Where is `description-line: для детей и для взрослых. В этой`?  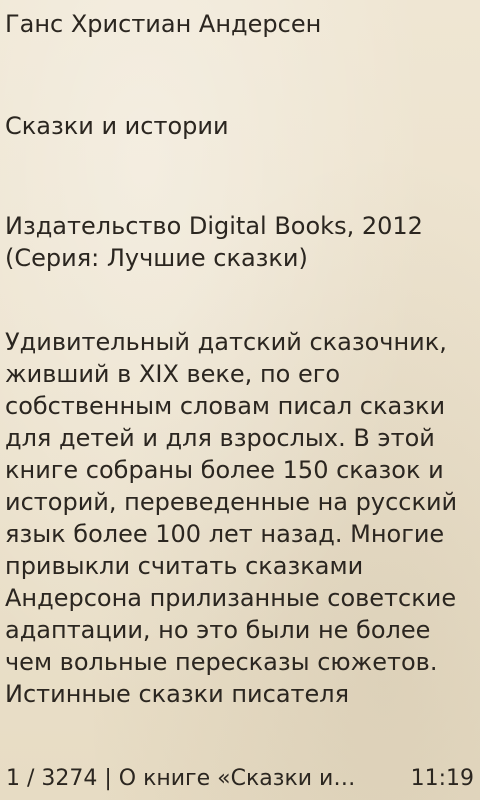
description-line: для детей и для взрослых. В этой is located at coordinates (220, 438).